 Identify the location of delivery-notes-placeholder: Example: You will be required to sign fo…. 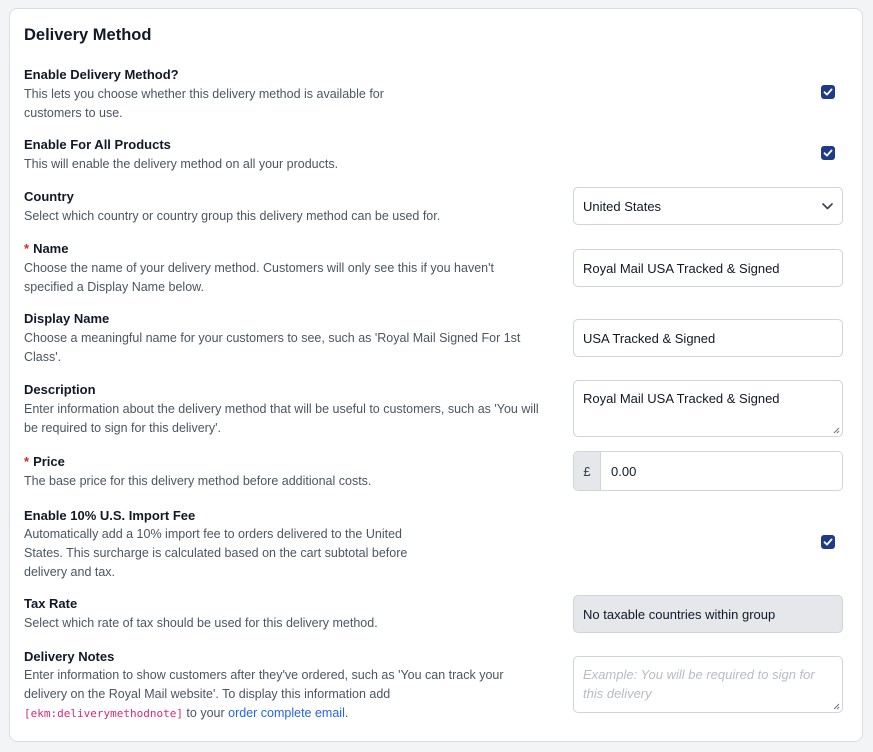
(699, 684).